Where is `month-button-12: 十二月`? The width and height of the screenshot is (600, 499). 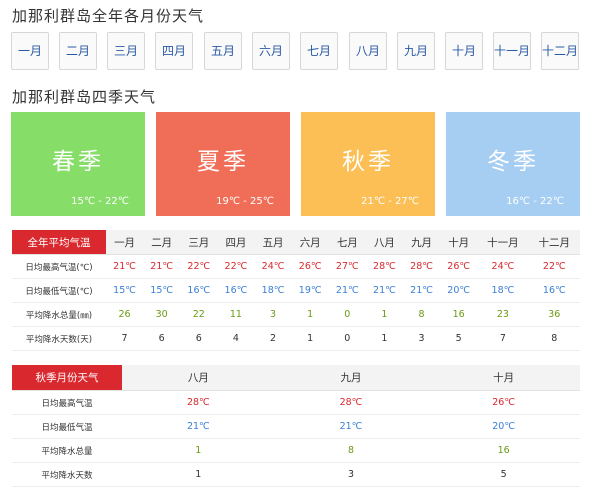
month-button-12: 十二月 is located at coordinates (560, 51).